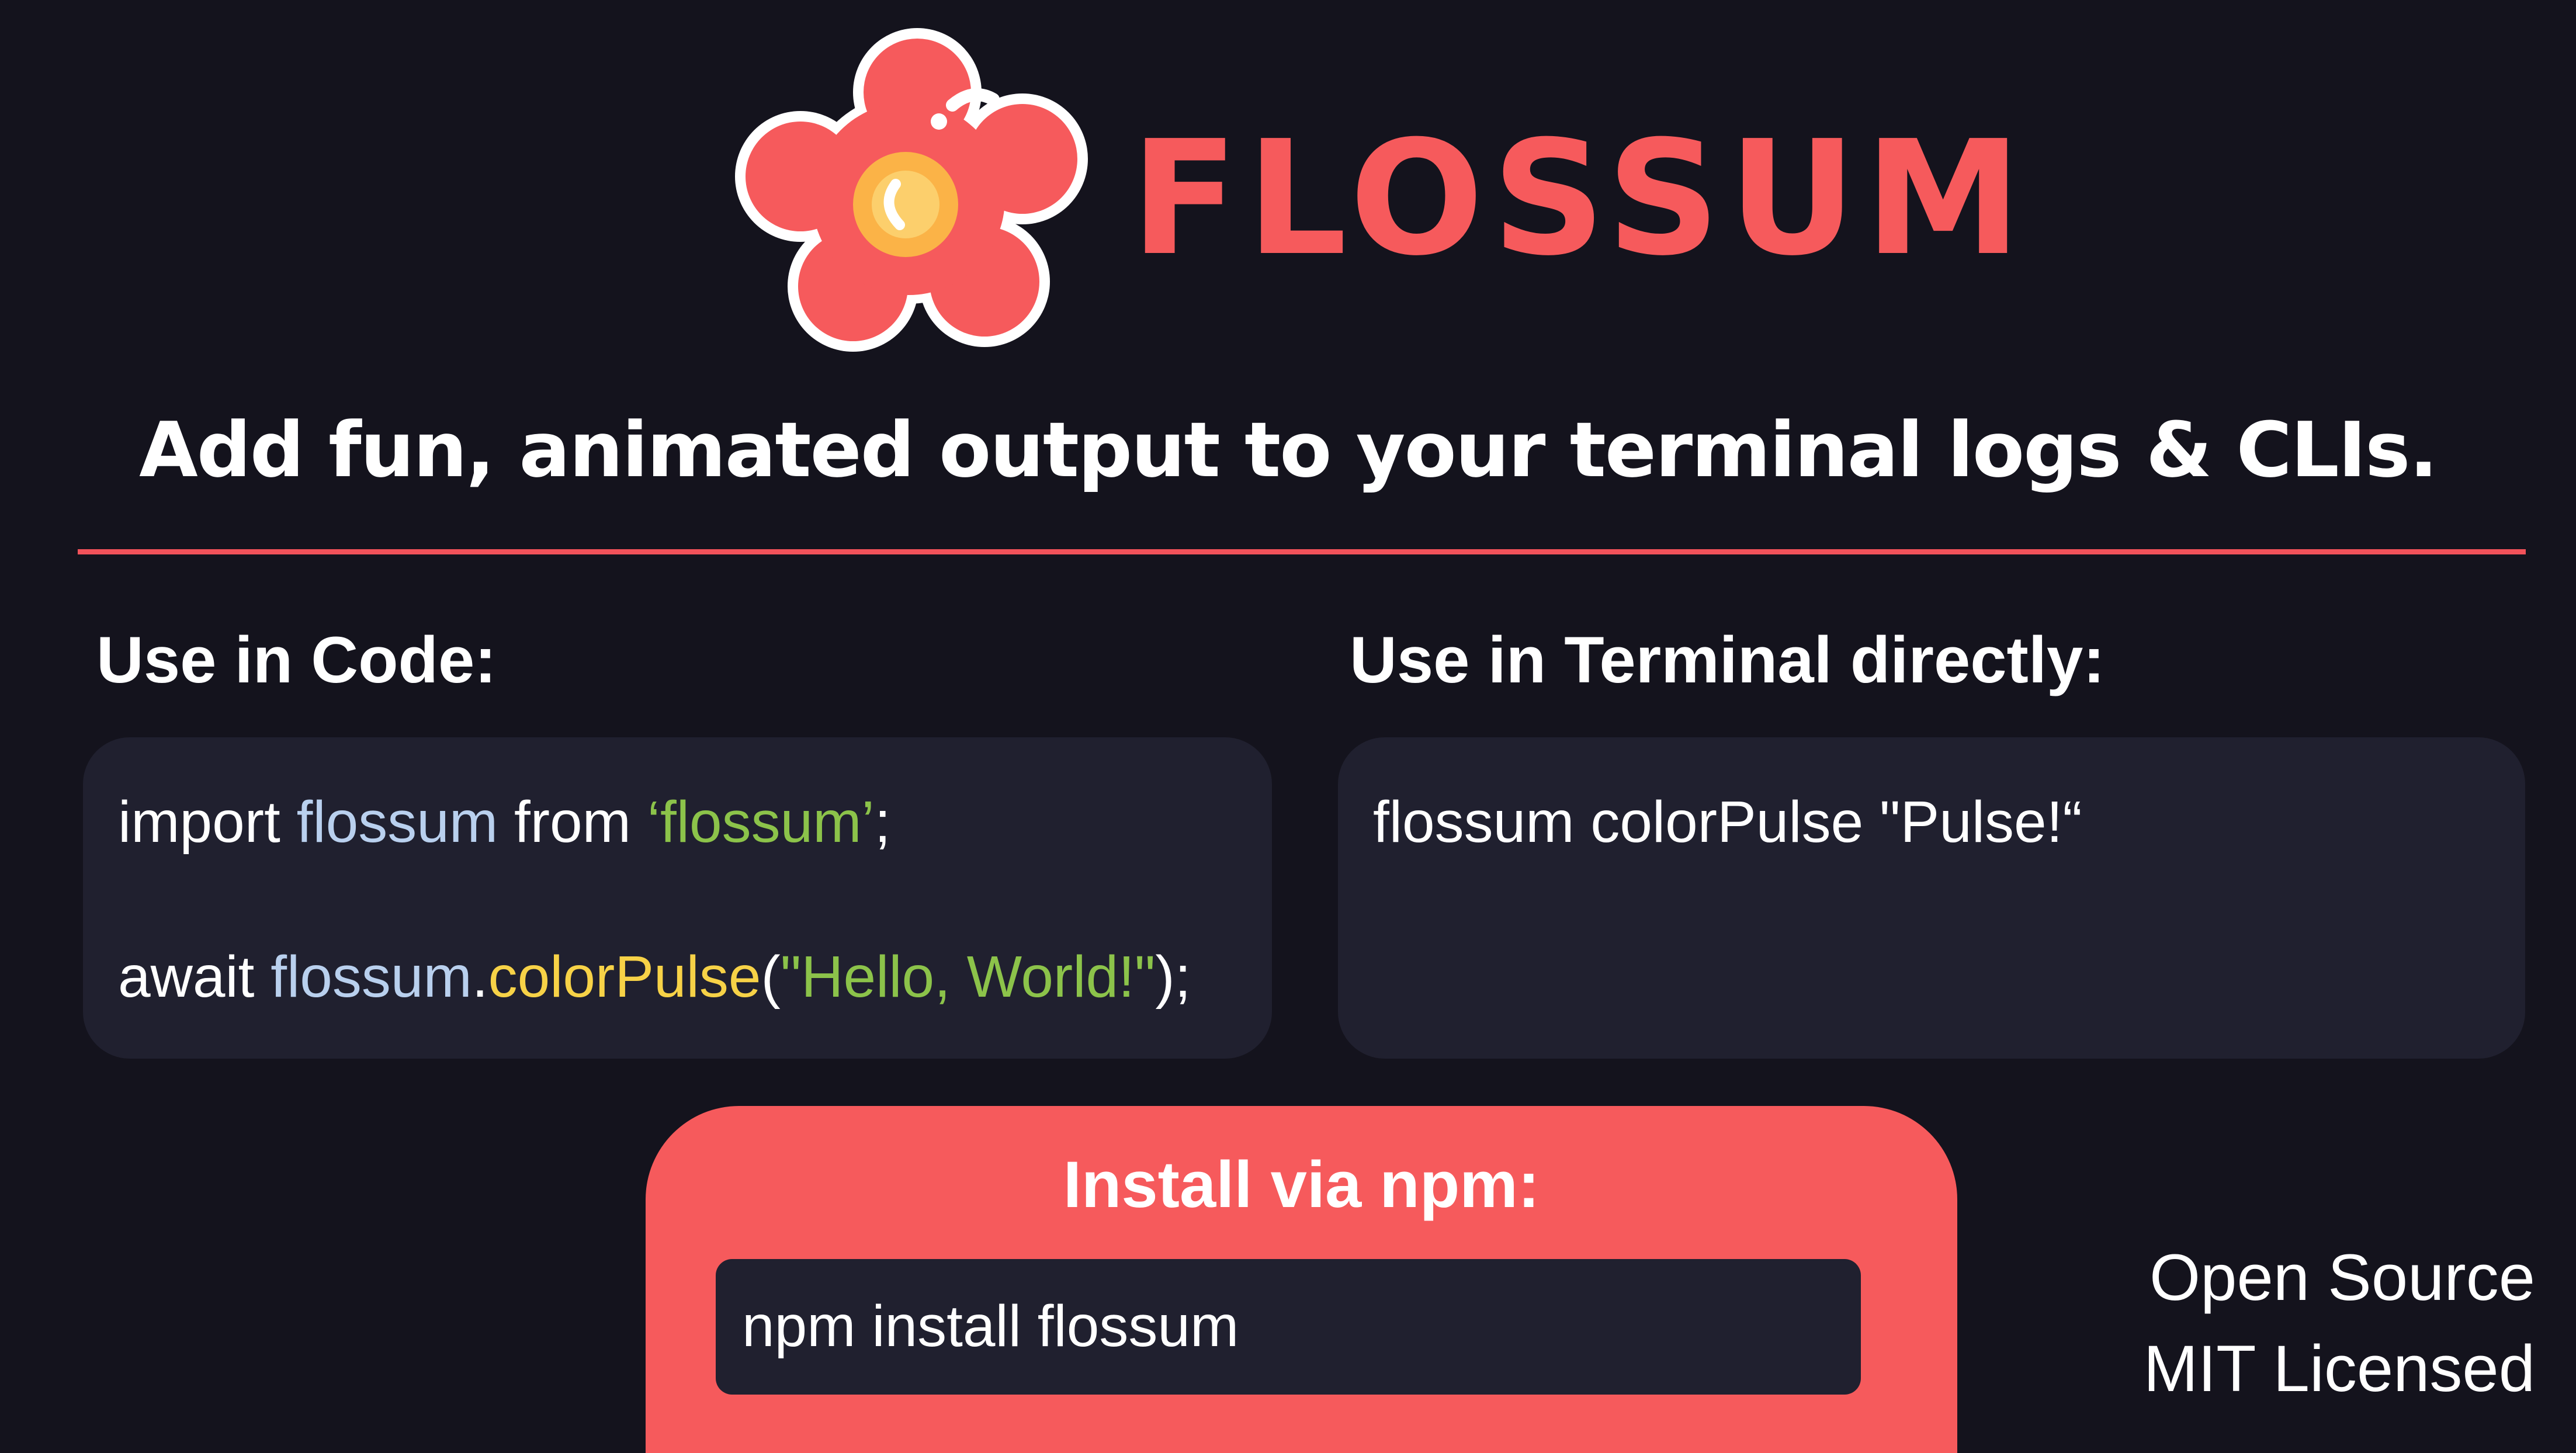 Image resolution: width=2576 pixels, height=1453 pixels. I want to click on install-title: Install via npm:, so click(1301, 1185).